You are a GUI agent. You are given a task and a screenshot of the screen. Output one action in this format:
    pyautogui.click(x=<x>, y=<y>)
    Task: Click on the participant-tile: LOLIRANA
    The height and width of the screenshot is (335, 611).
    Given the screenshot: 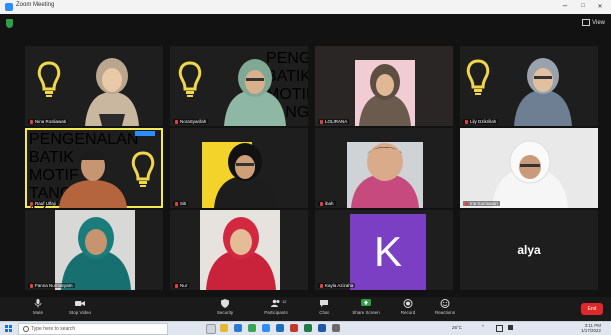 What is the action you would take?
    pyautogui.click(x=384, y=86)
    